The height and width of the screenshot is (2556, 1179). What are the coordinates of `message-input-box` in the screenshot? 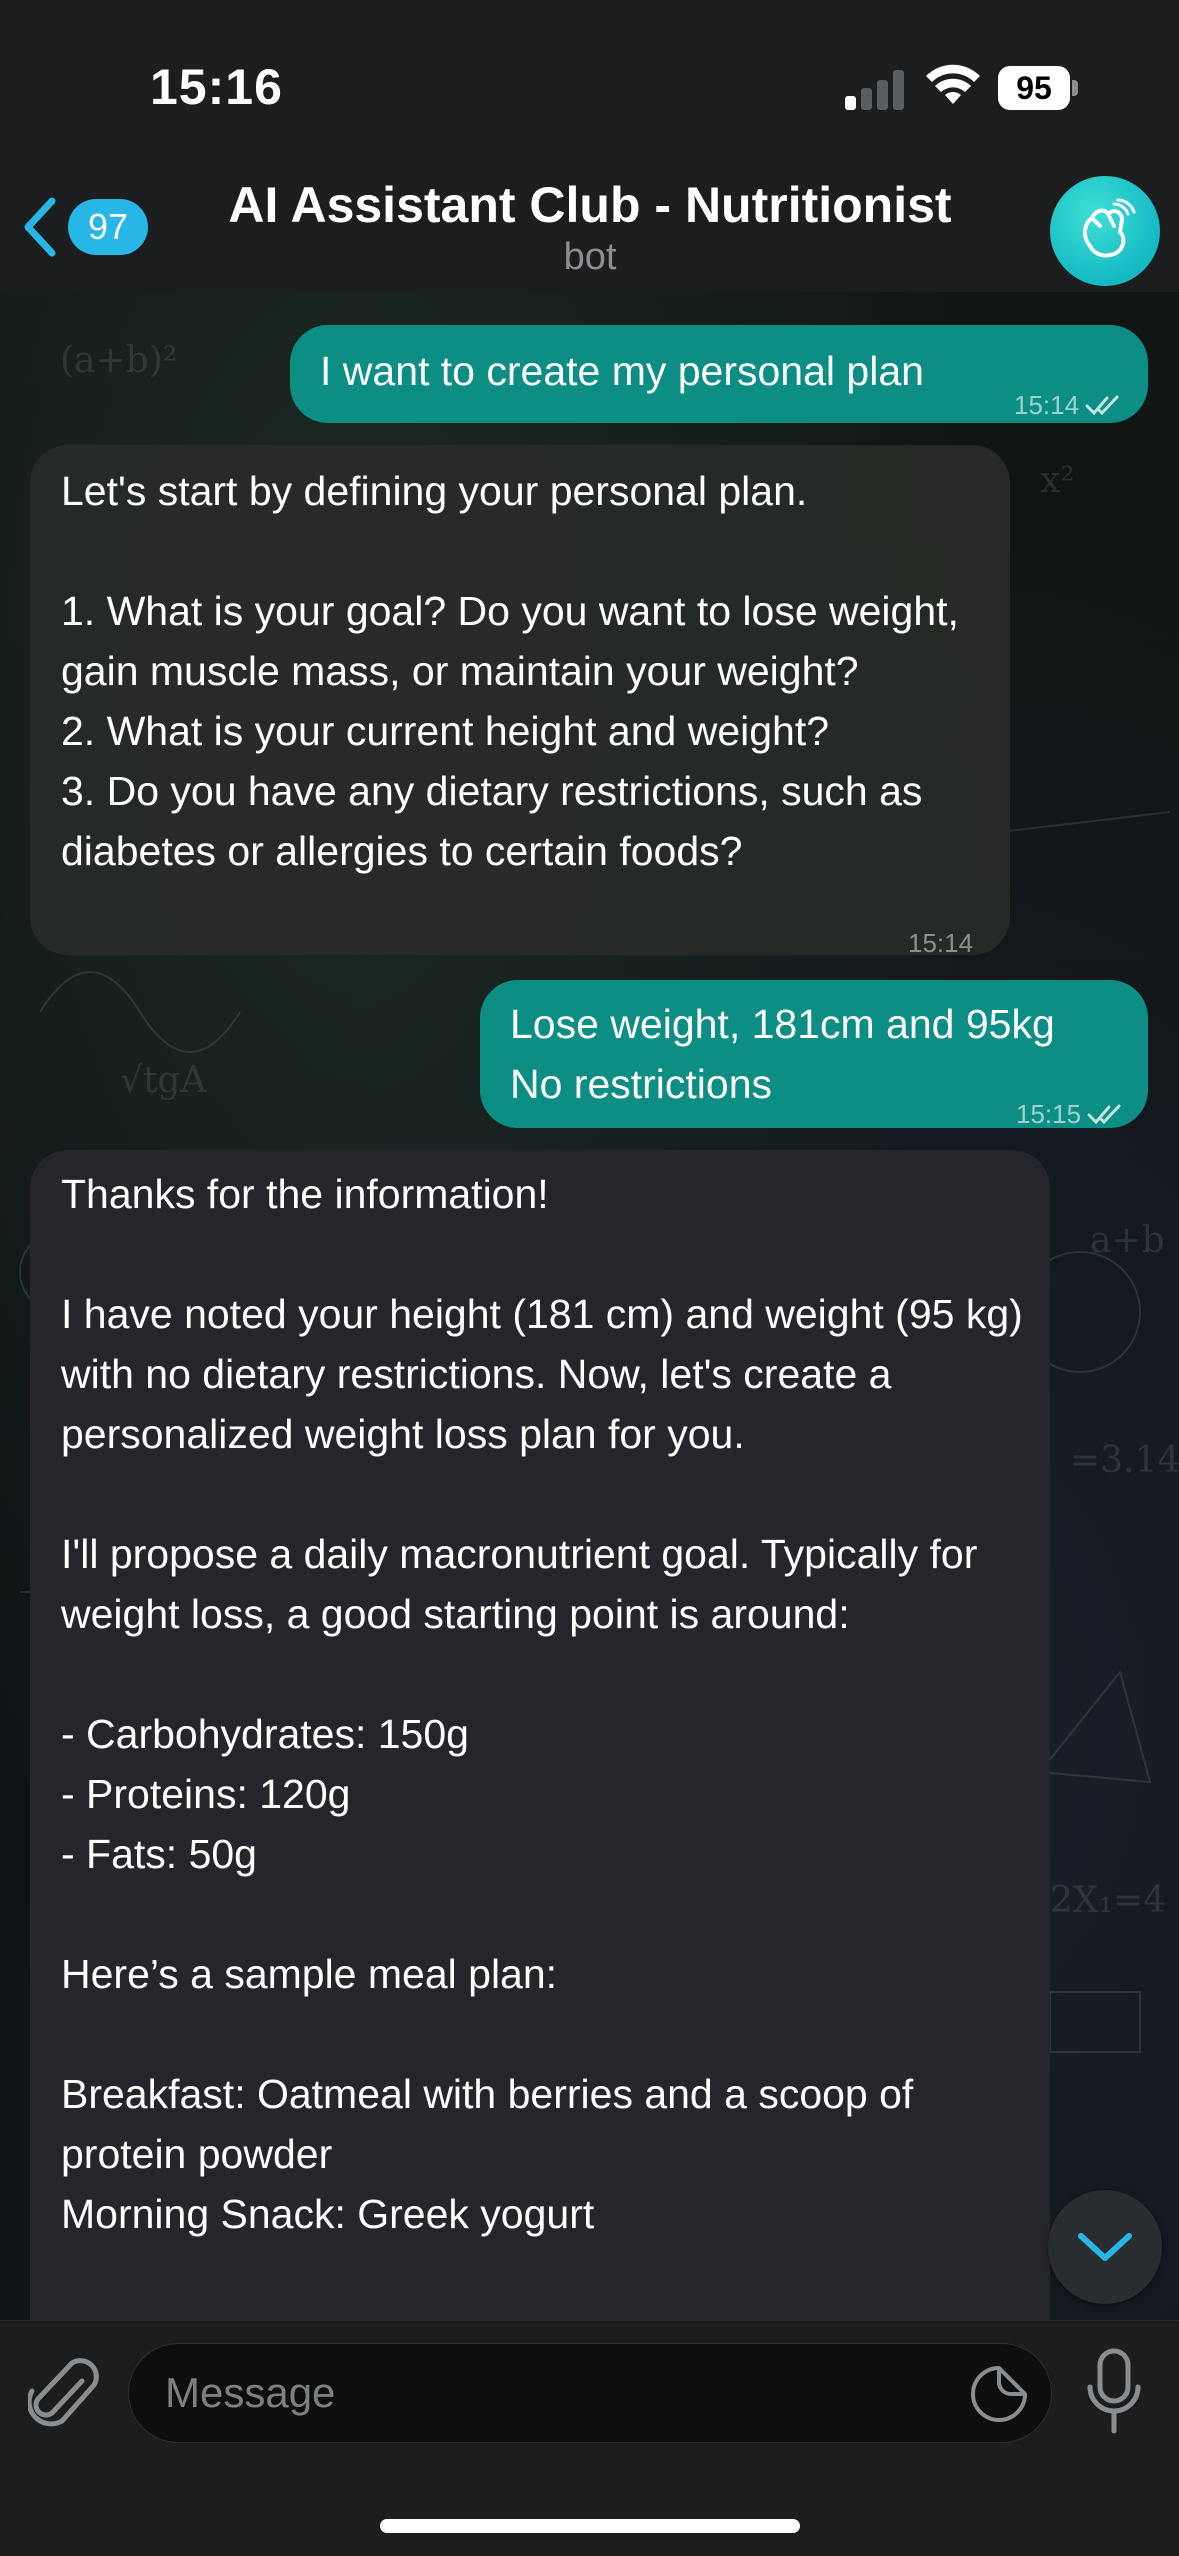 It's located at (590, 2393).